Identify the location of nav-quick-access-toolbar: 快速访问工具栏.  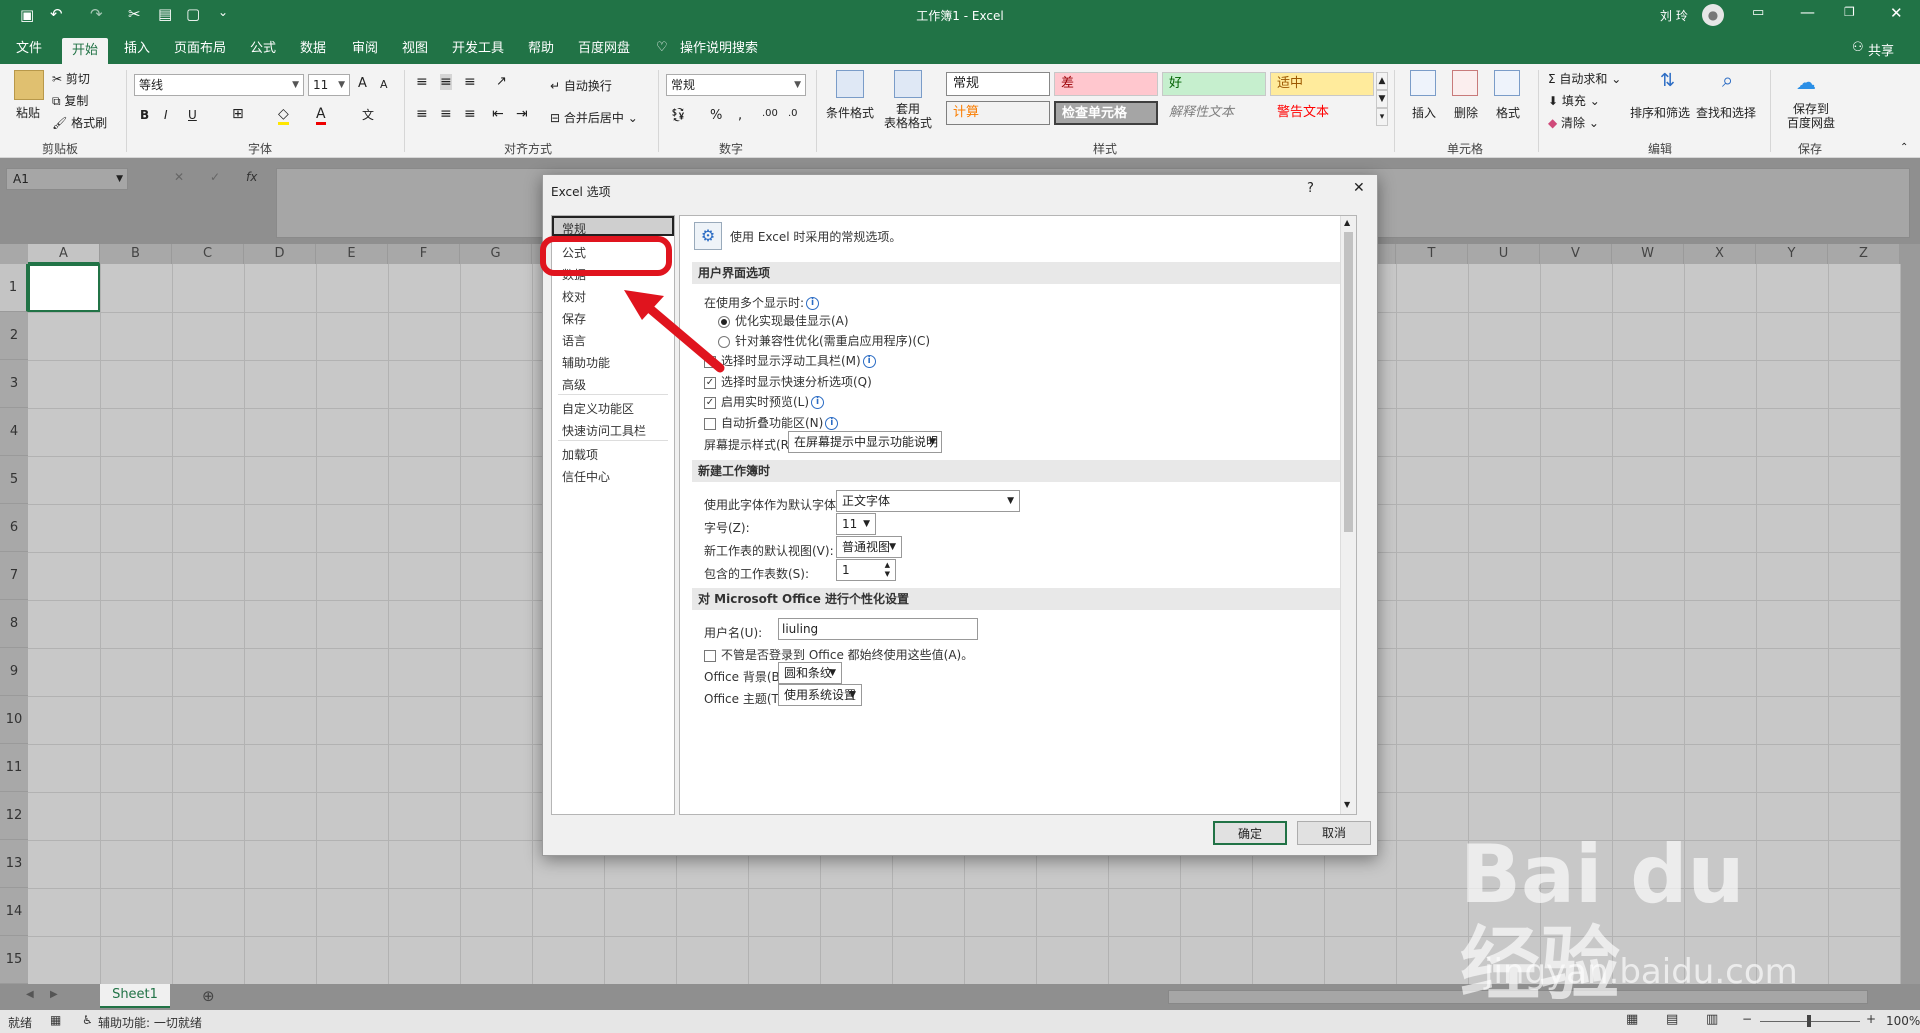
(604, 430).